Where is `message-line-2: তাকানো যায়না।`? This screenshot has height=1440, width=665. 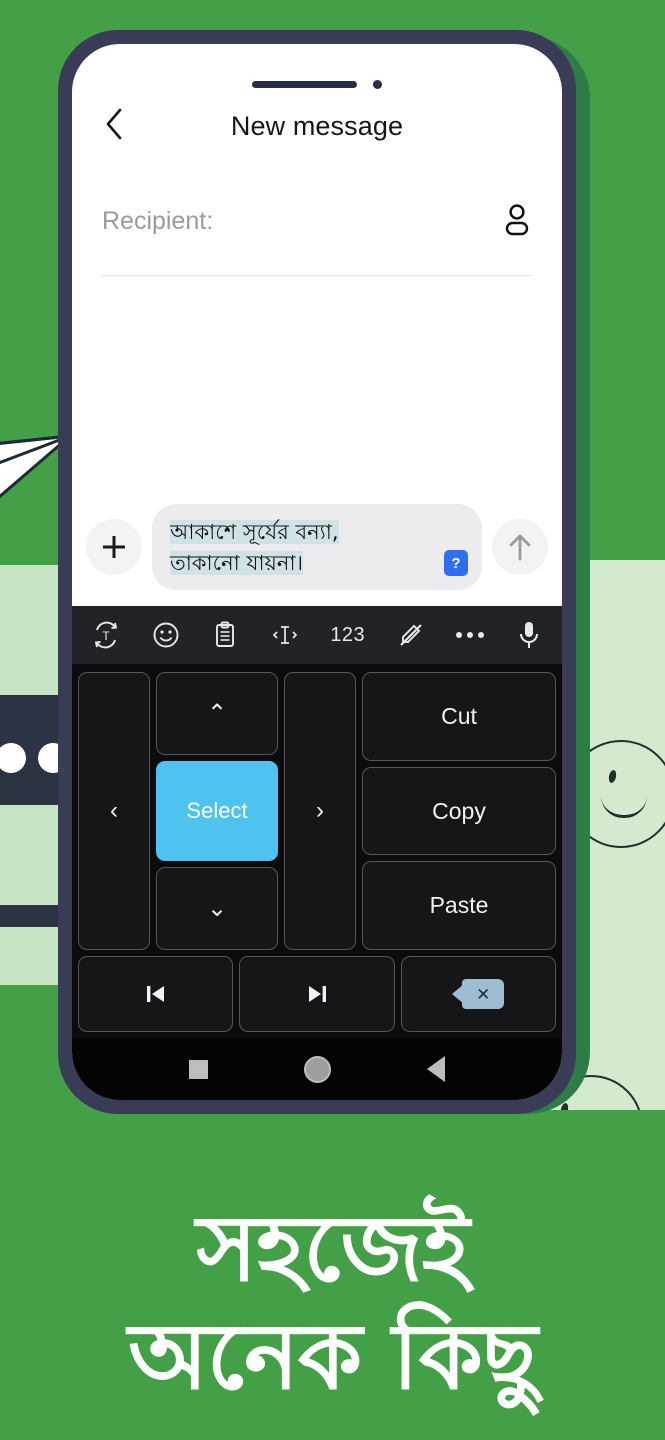
message-line-2: তাকানো যায়না। is located at coordinates (237, 562).